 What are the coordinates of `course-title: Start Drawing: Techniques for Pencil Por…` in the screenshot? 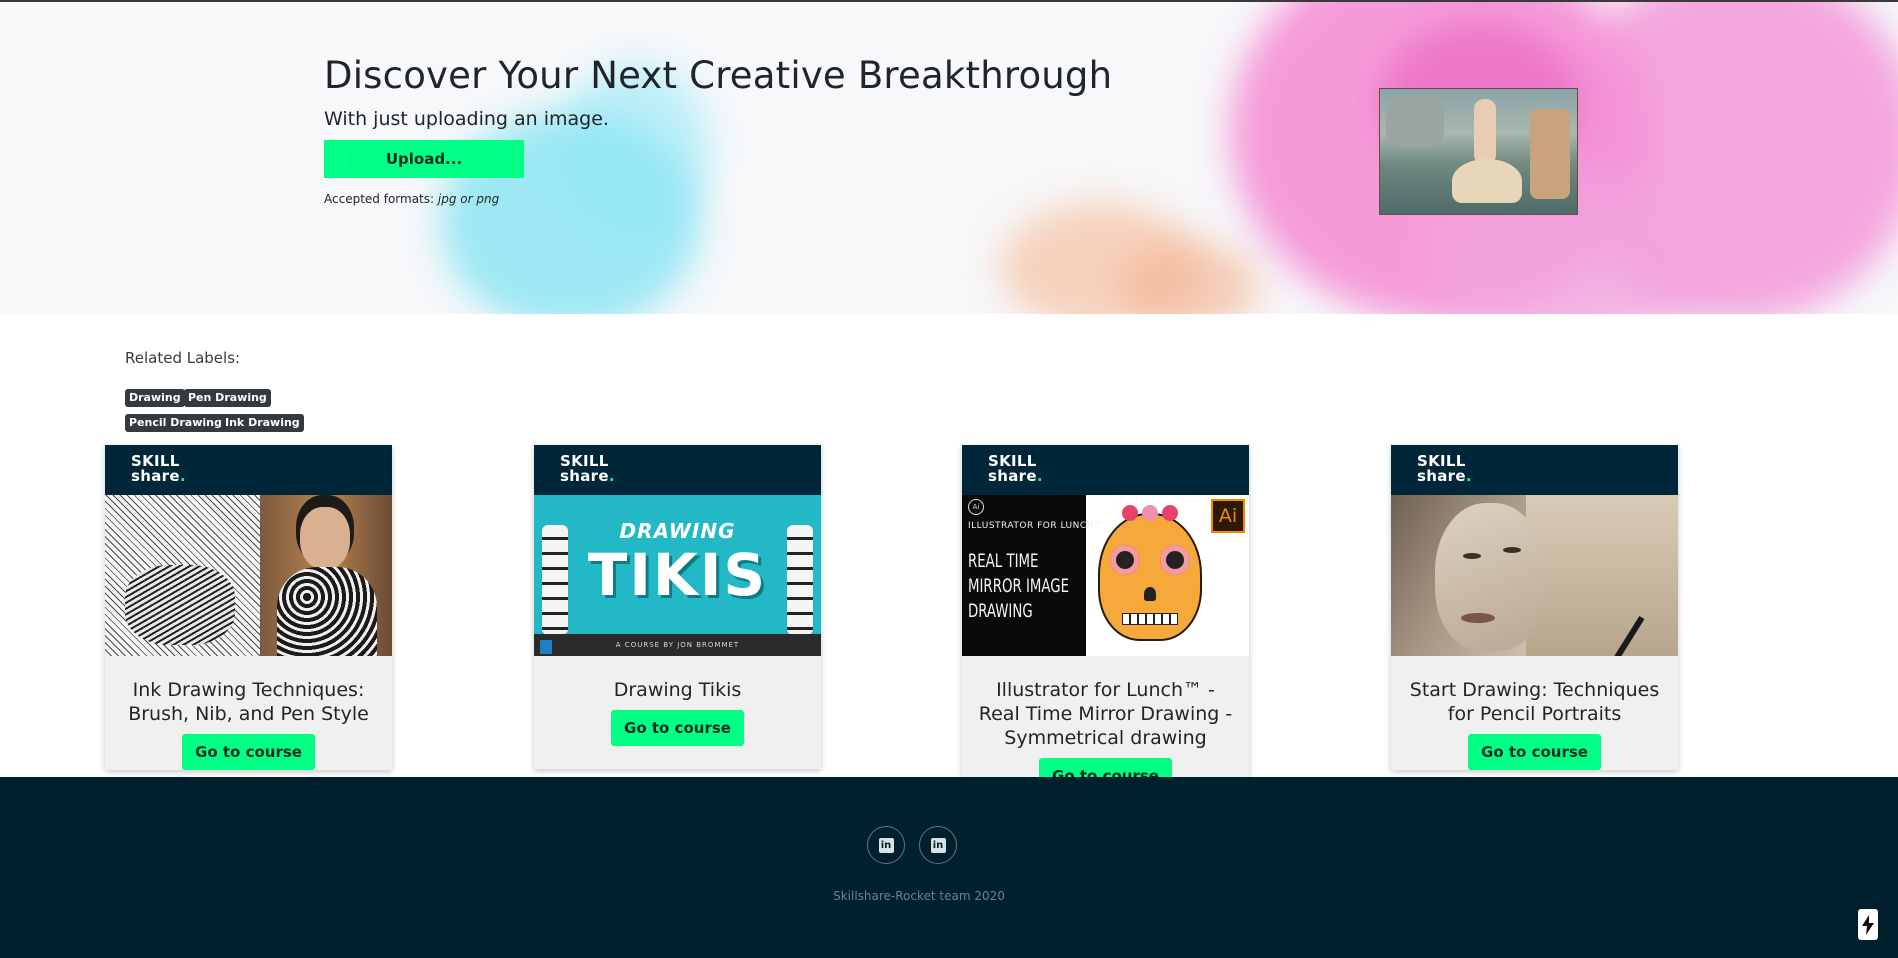 It's located at (1534, 702).